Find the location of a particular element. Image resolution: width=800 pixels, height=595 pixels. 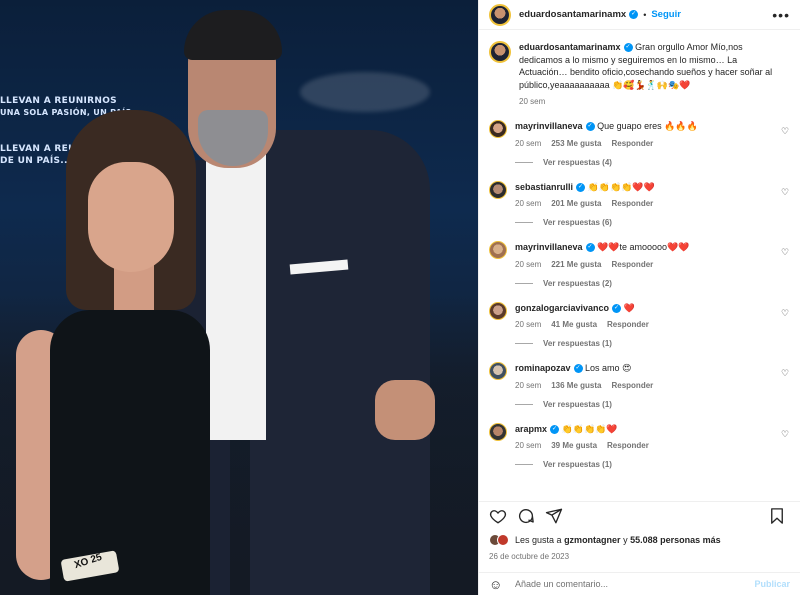

liker-username: gzmontagner is located at coordinates (592, 540).